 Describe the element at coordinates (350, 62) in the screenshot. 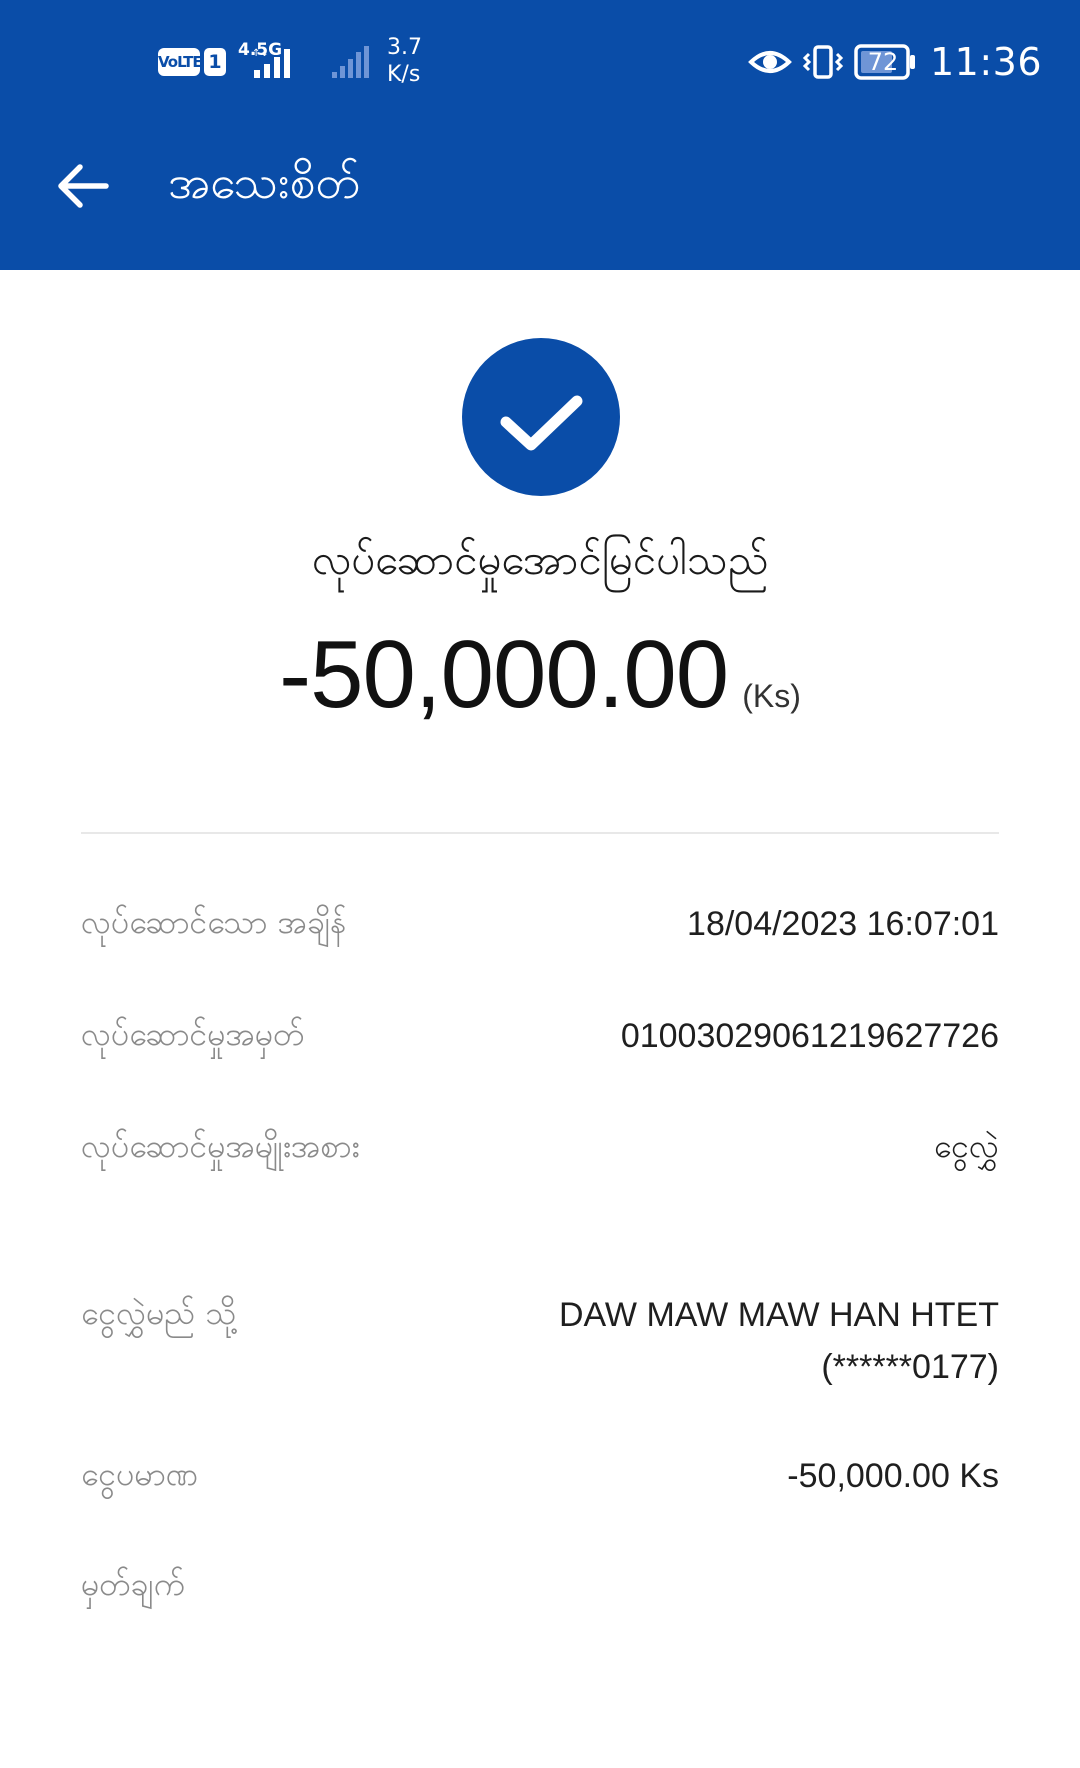

I see `signal-icon-secondary` at that location.